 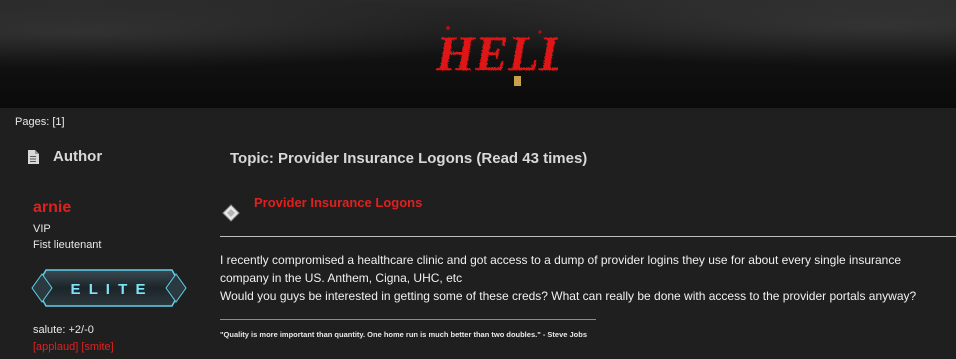 I want to click on smite-link: [smite], so click(x=97, y=347).